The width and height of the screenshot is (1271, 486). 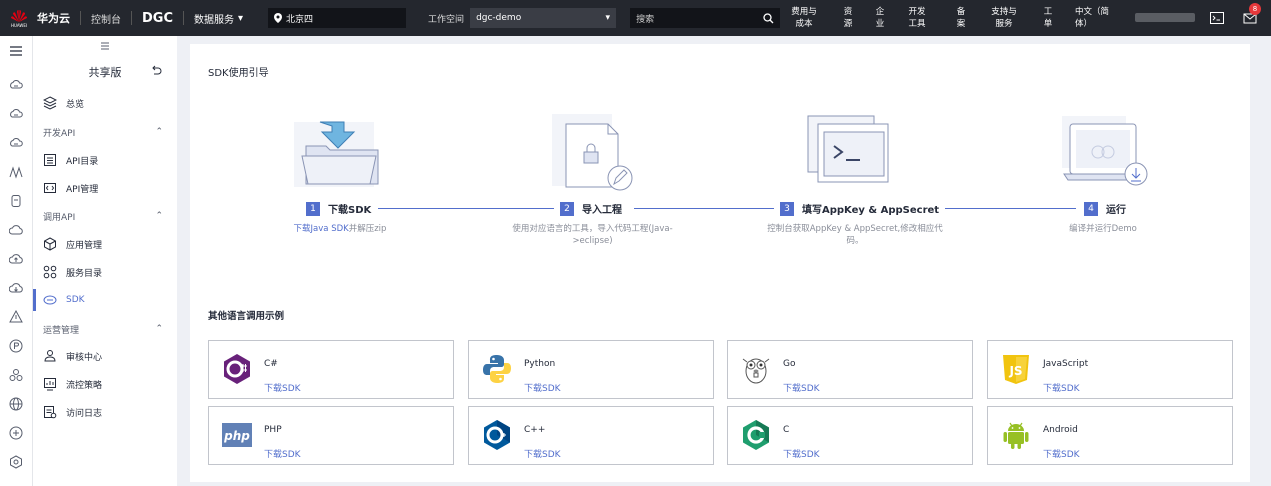 I want to click on sidebar-group-ops: 运营管理 ⌃, so click(x=105, y=329).